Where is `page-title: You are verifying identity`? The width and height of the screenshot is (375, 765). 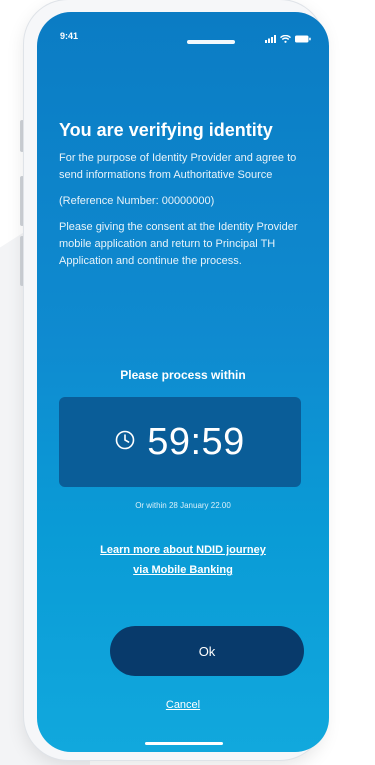
page-title: You are verifying identity is located at coordinates (166, 130).